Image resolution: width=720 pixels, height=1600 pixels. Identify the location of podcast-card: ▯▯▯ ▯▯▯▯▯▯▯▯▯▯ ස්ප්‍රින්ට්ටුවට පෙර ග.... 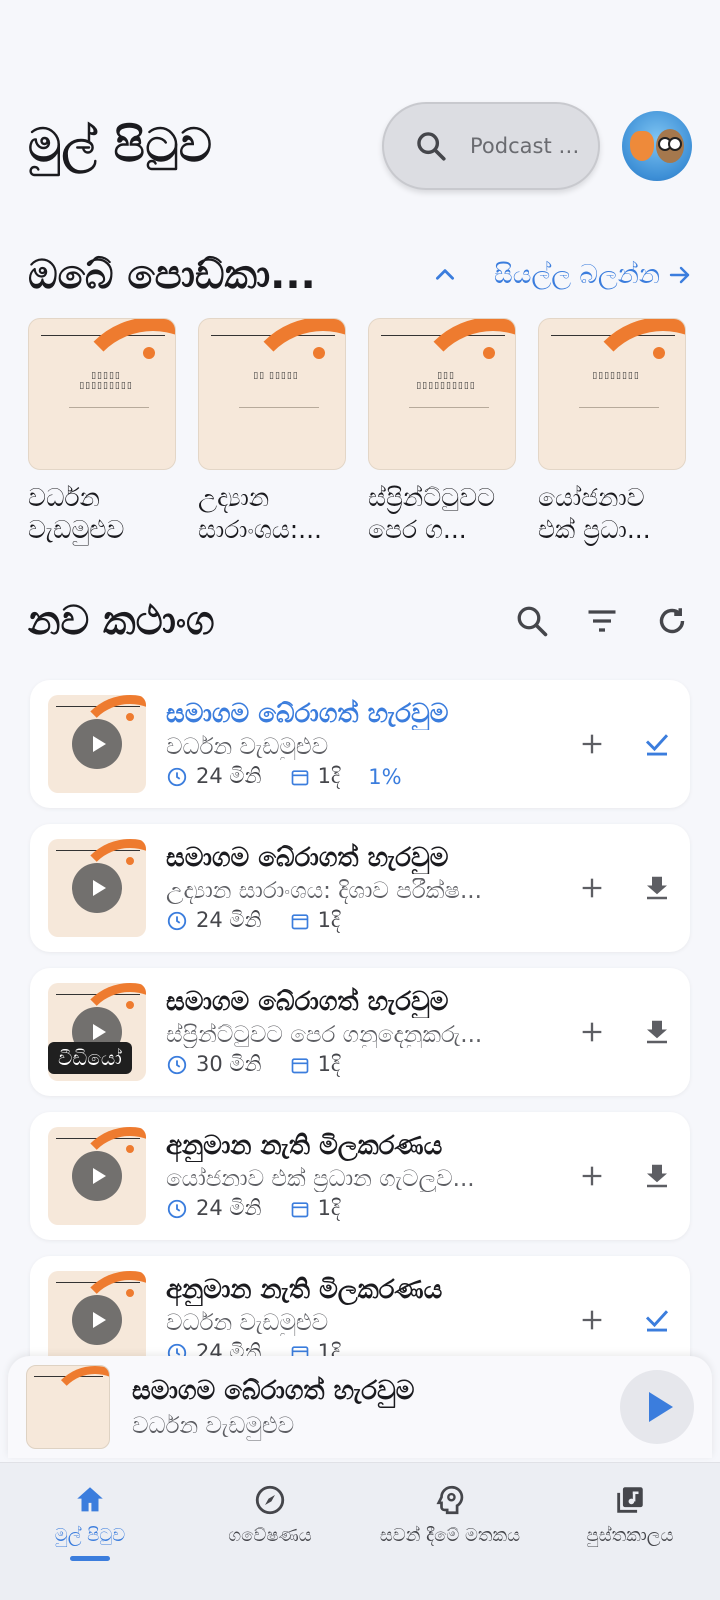
(442, 432).